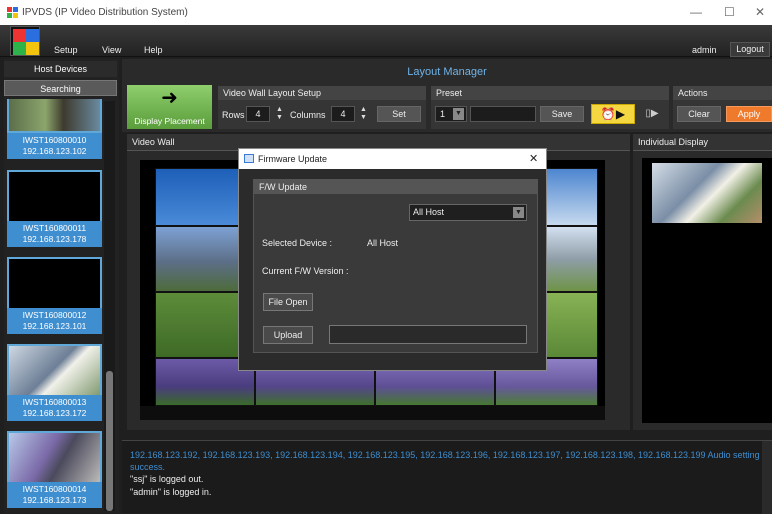 The width and height of the screenshot is (772, 514). I want to click on rows-label: Rows, so click(233, 115).